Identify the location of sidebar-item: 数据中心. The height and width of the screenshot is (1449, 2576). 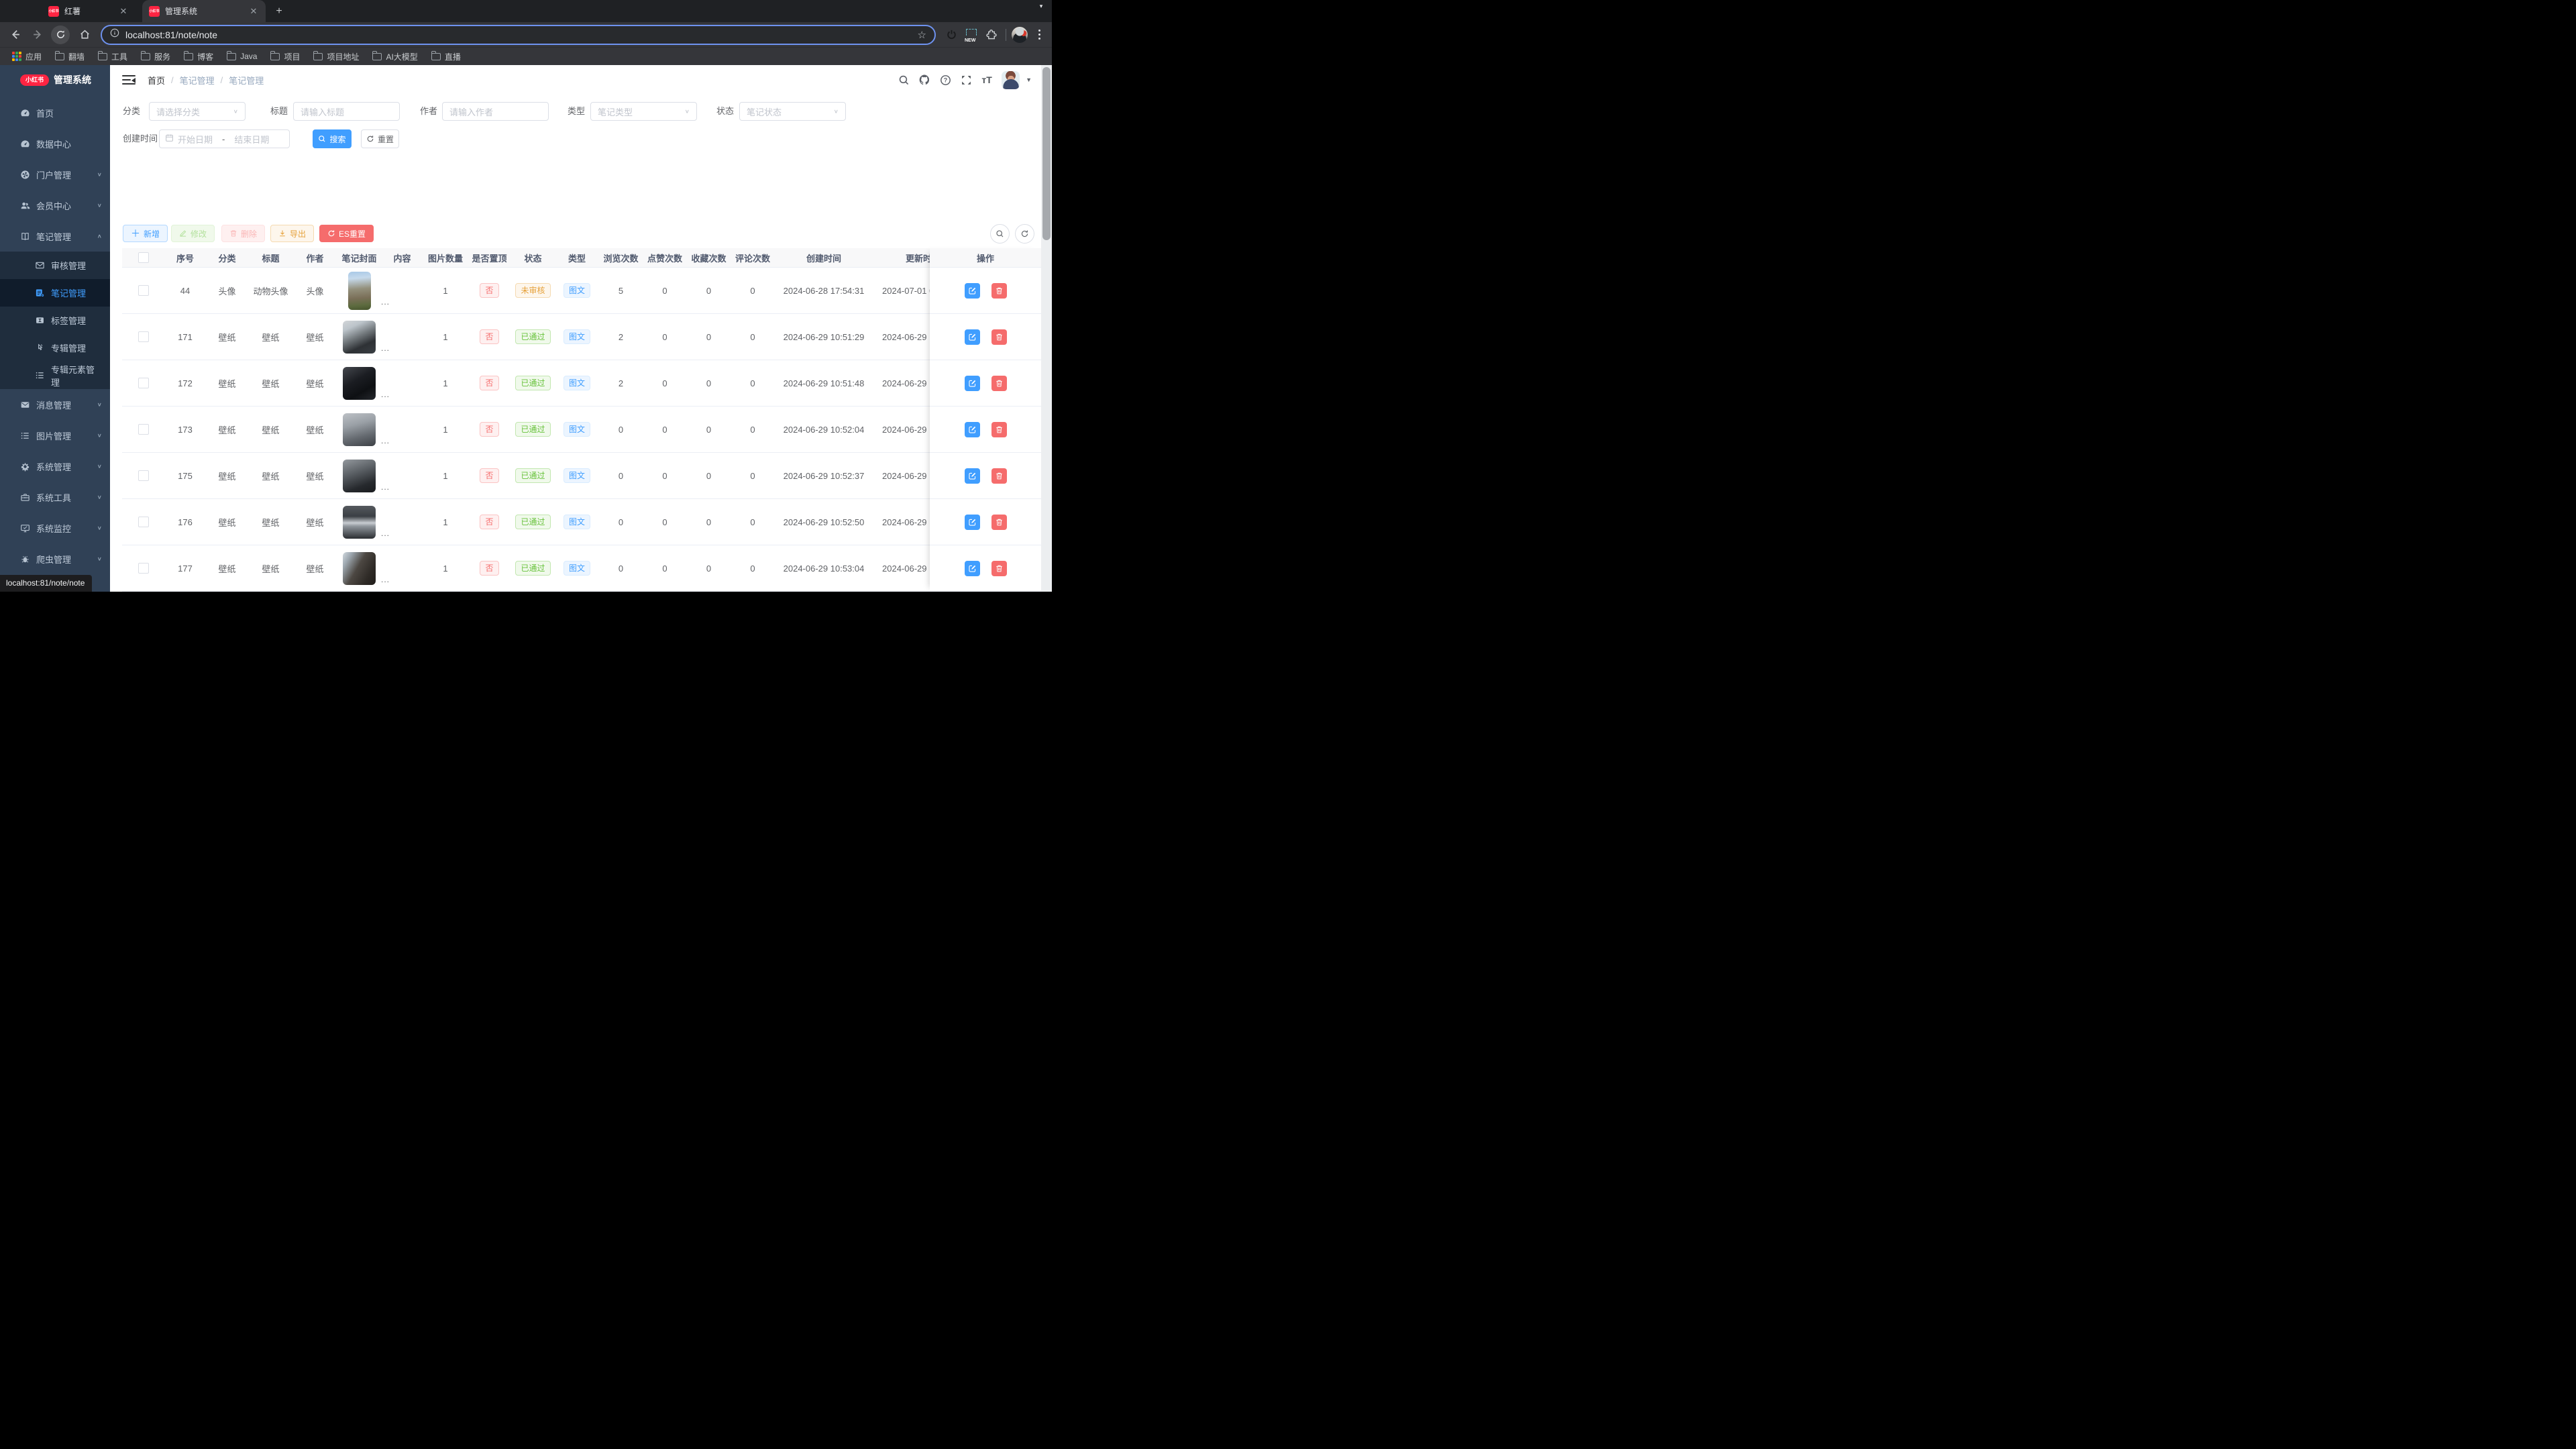
(55, 143).